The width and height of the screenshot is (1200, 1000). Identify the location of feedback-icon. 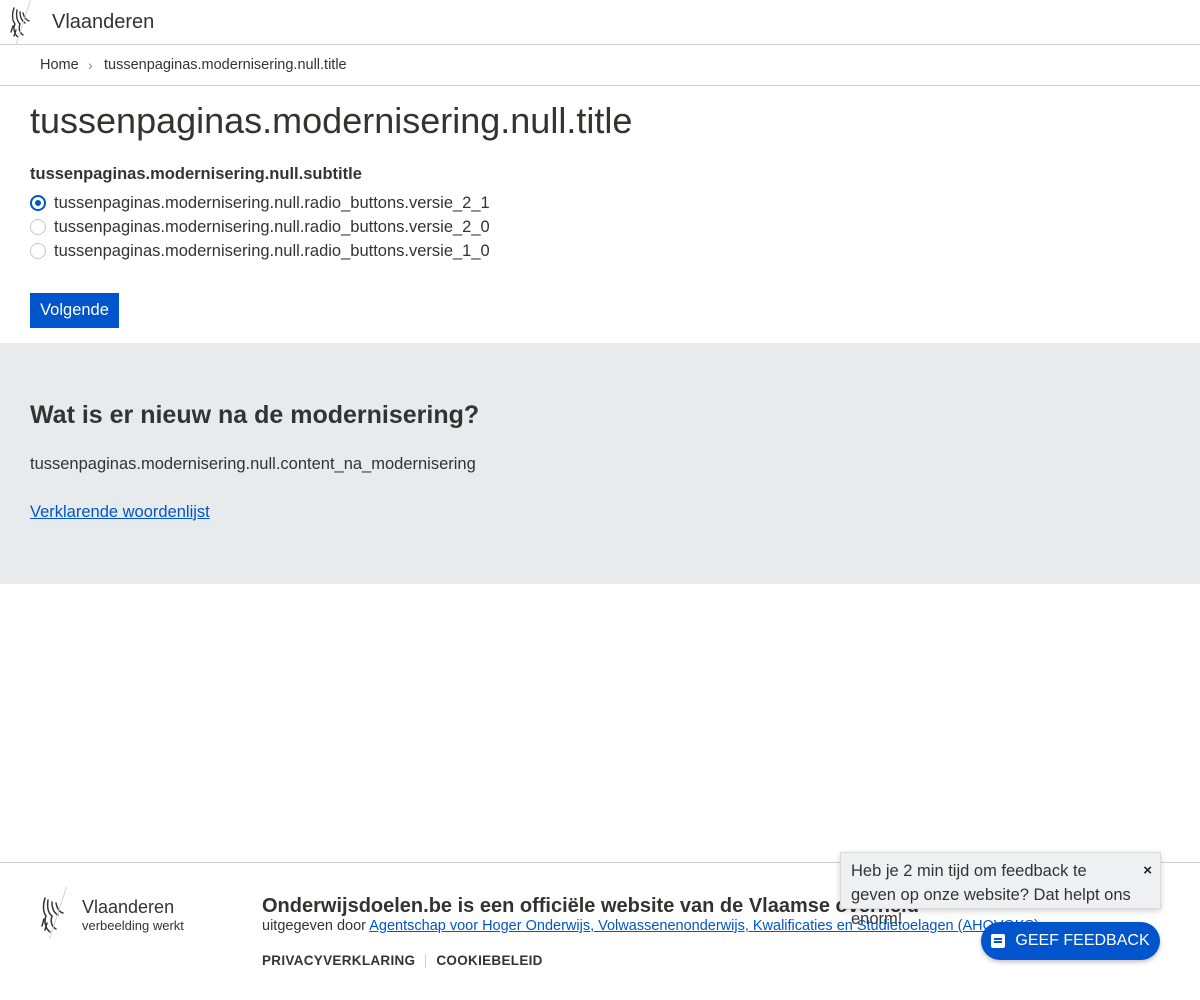
(998, 941).